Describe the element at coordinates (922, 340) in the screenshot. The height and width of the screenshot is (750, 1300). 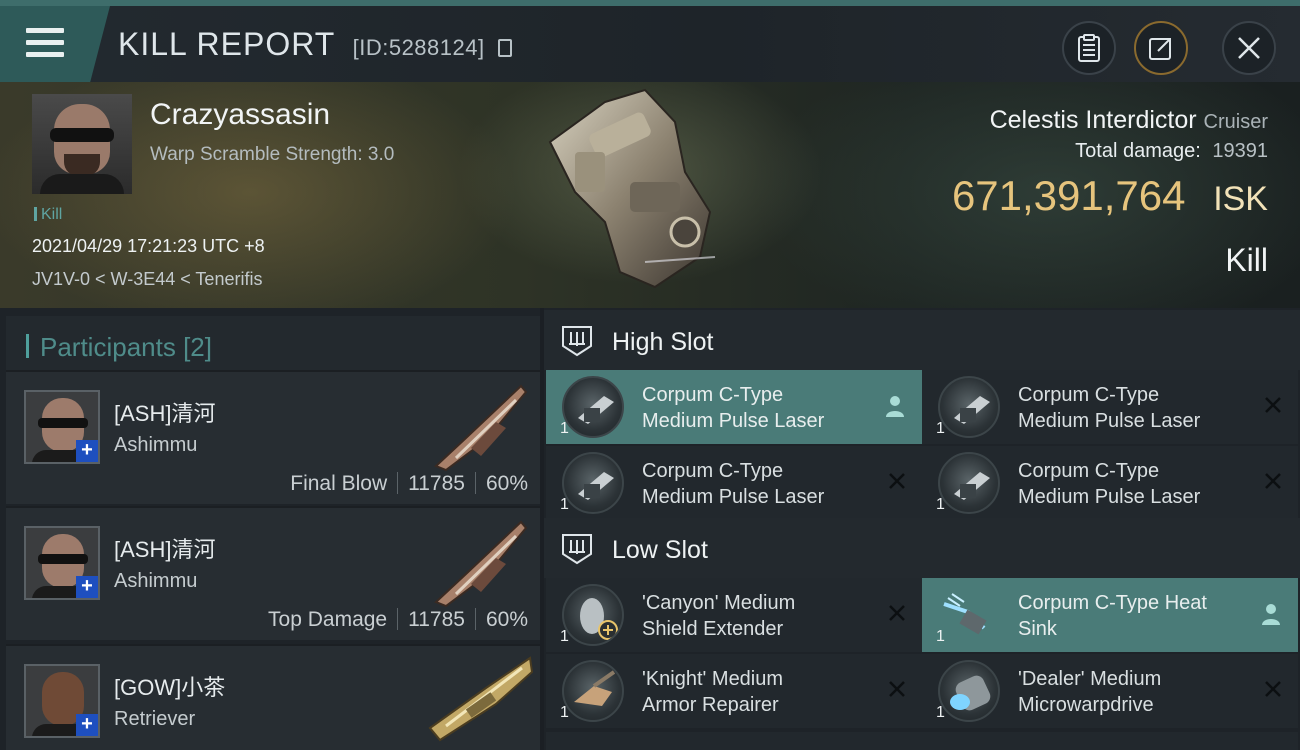
I see `high-slot-header: High Slot` at that location.